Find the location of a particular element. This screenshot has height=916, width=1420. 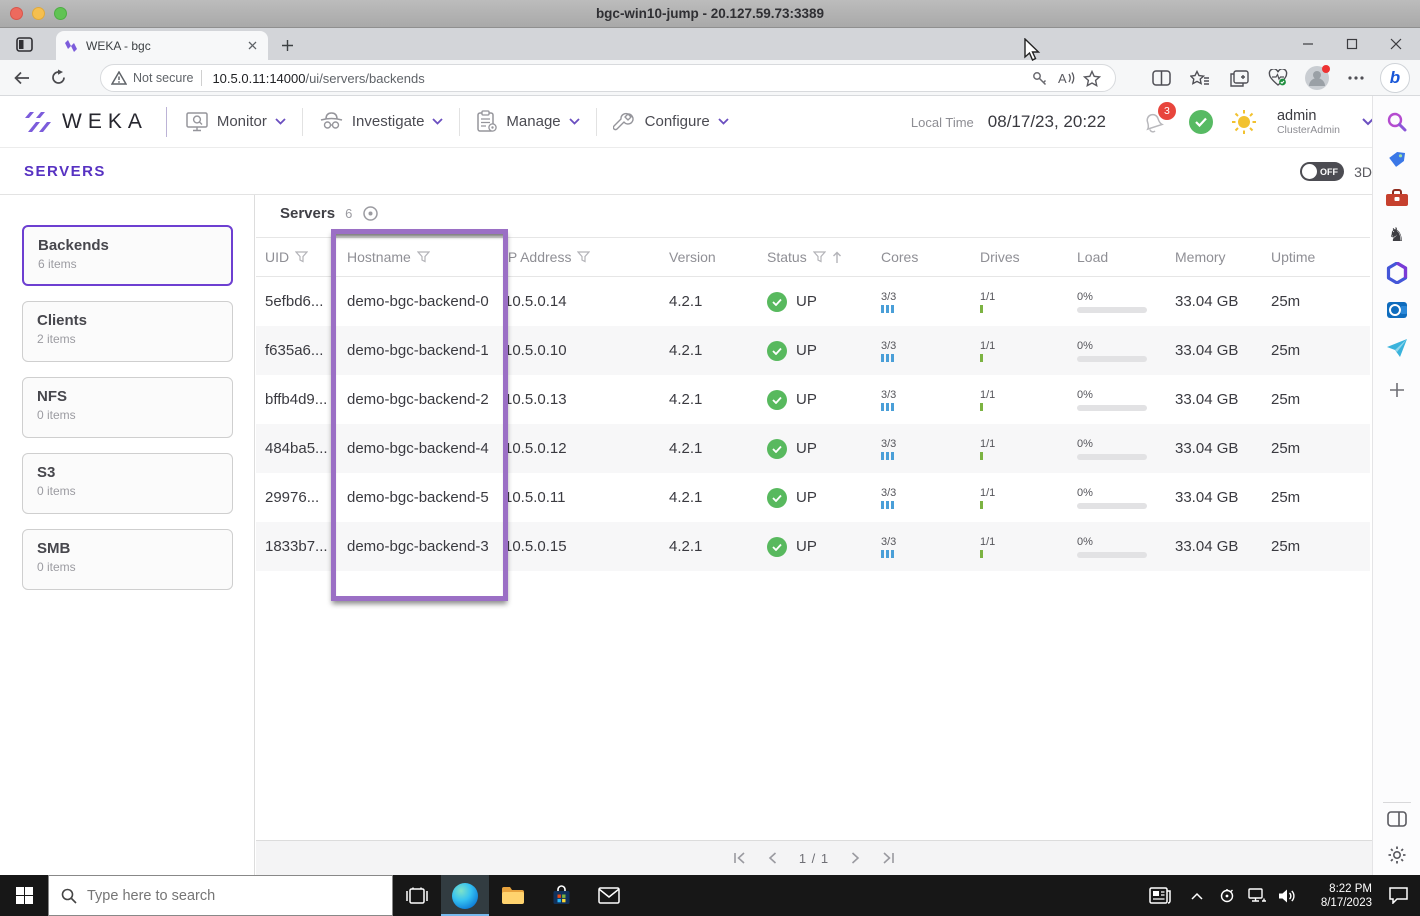

bing-chat-button: b is located at coordinates (1395, 78).